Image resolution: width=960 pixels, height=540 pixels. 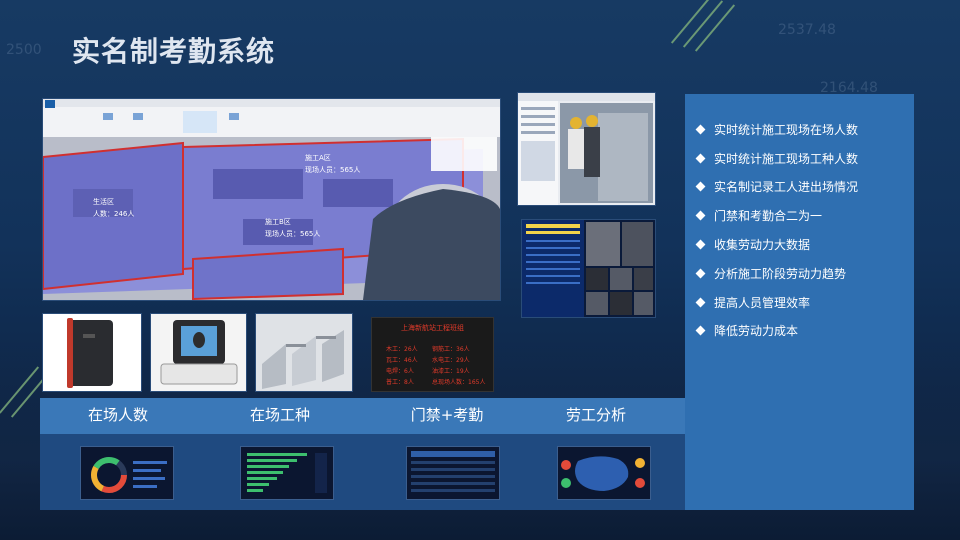 I want to click on thumbnail-labor-analysis, so click(x=604, y=473).